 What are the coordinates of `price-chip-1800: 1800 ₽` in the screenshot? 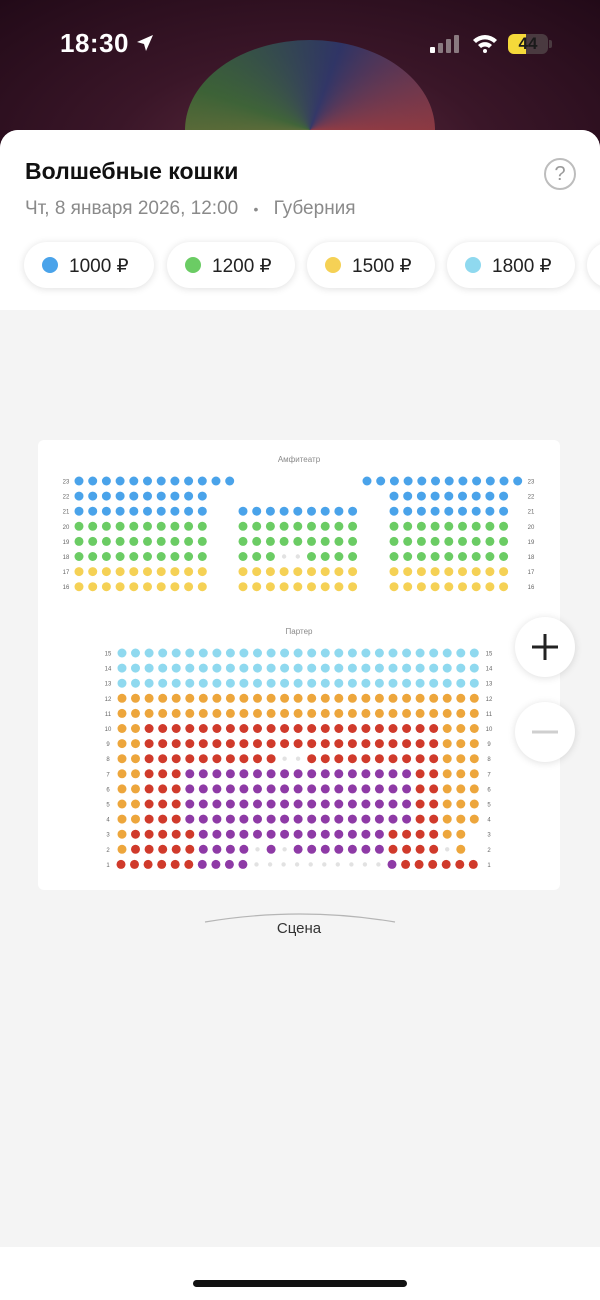 It's located at (511, 265).